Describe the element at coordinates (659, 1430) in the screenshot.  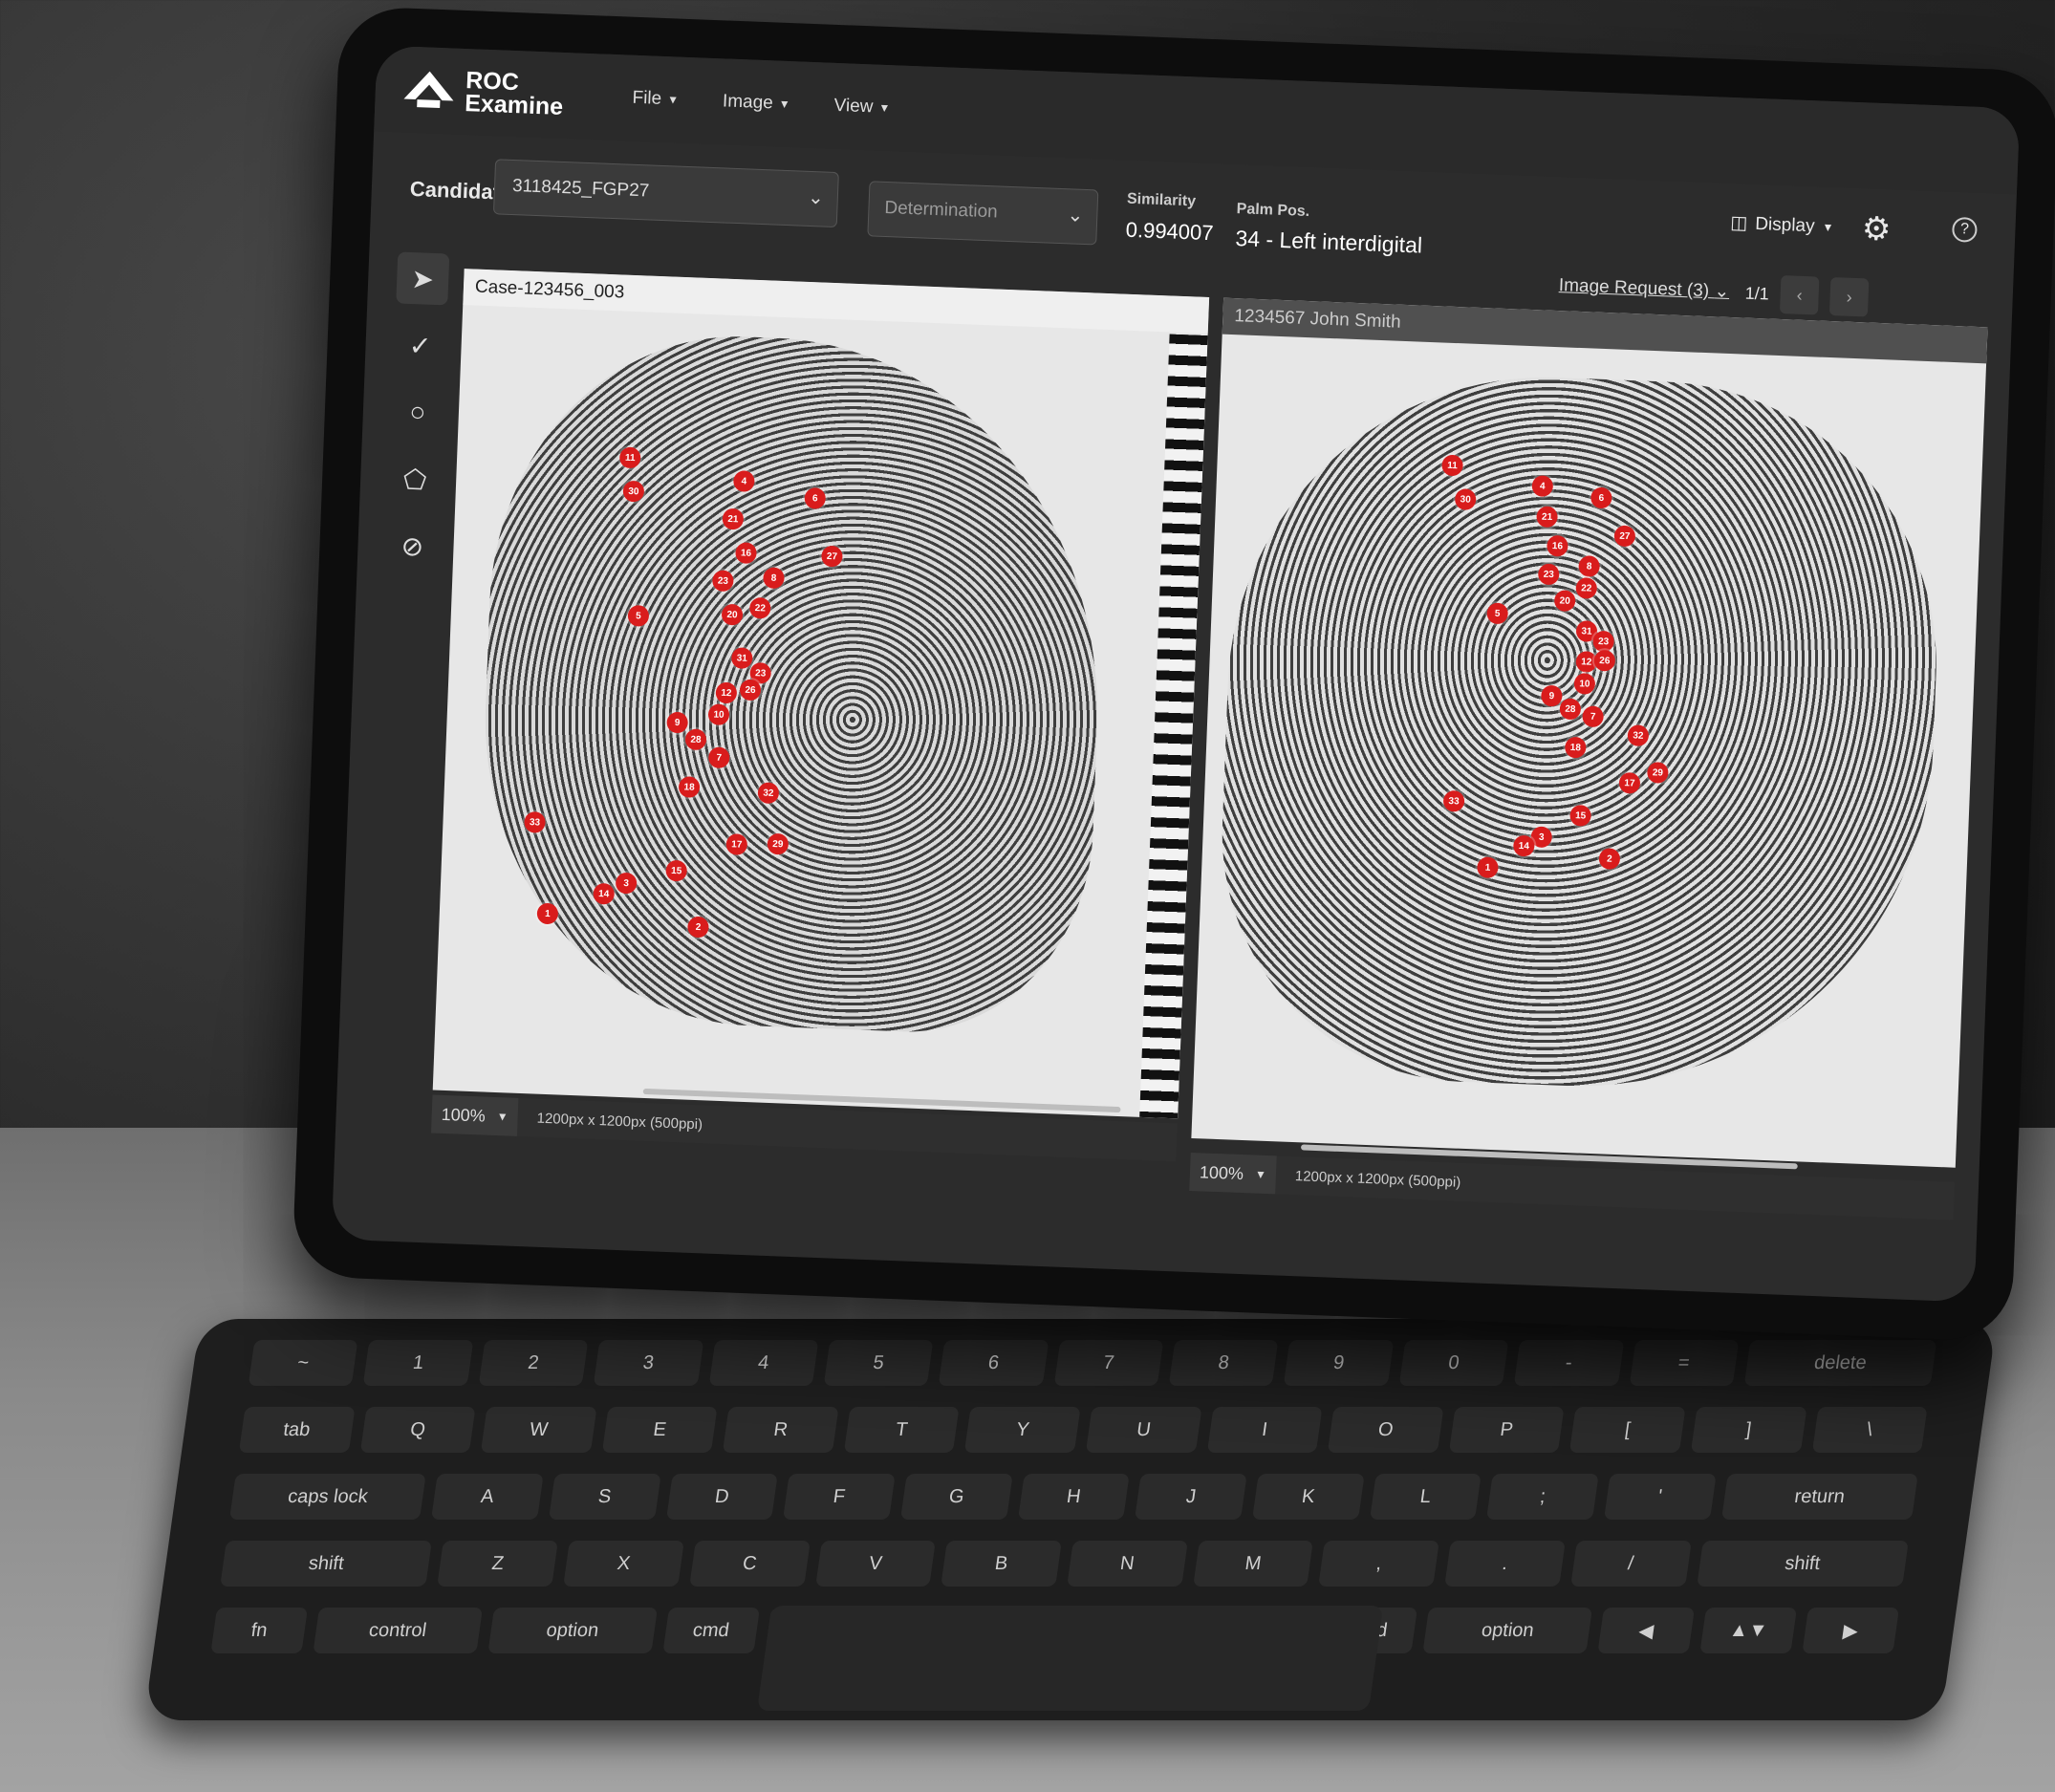
I see `keyboard-key: E` at that location.